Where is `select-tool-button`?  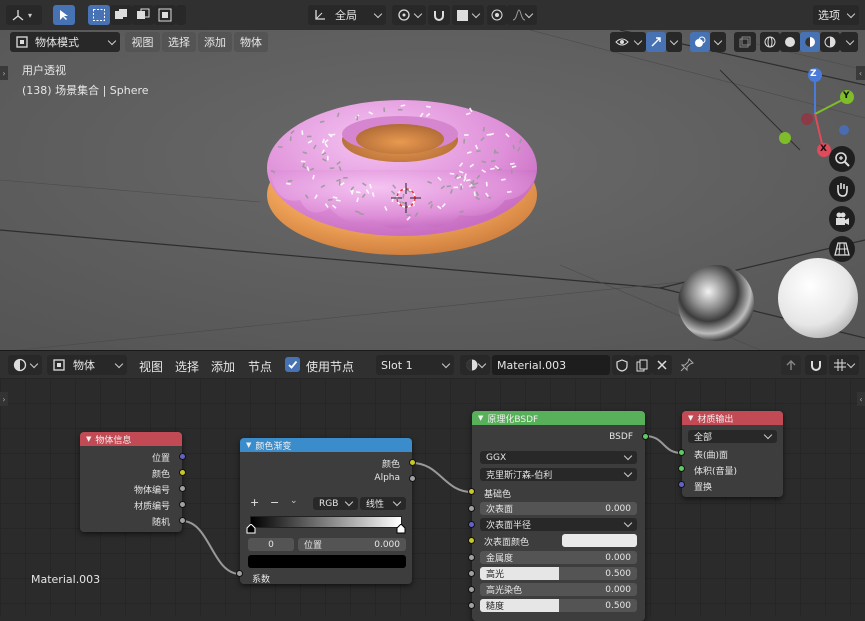 select-tool-button is located at coordinates (64, 15).